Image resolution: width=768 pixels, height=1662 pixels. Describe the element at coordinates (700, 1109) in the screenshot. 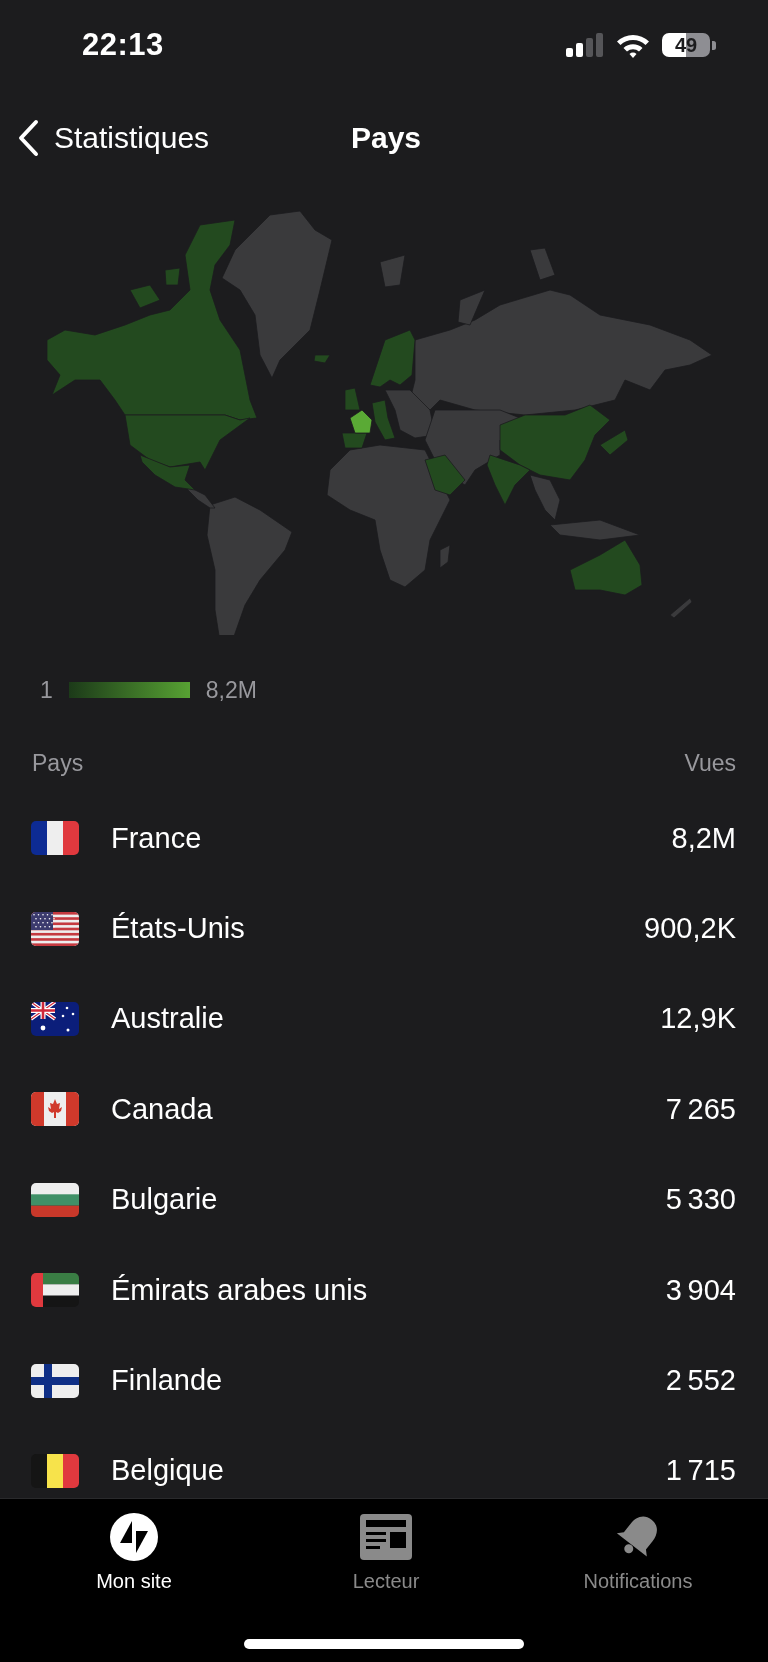

I see `views-count: 7 265` at that location.